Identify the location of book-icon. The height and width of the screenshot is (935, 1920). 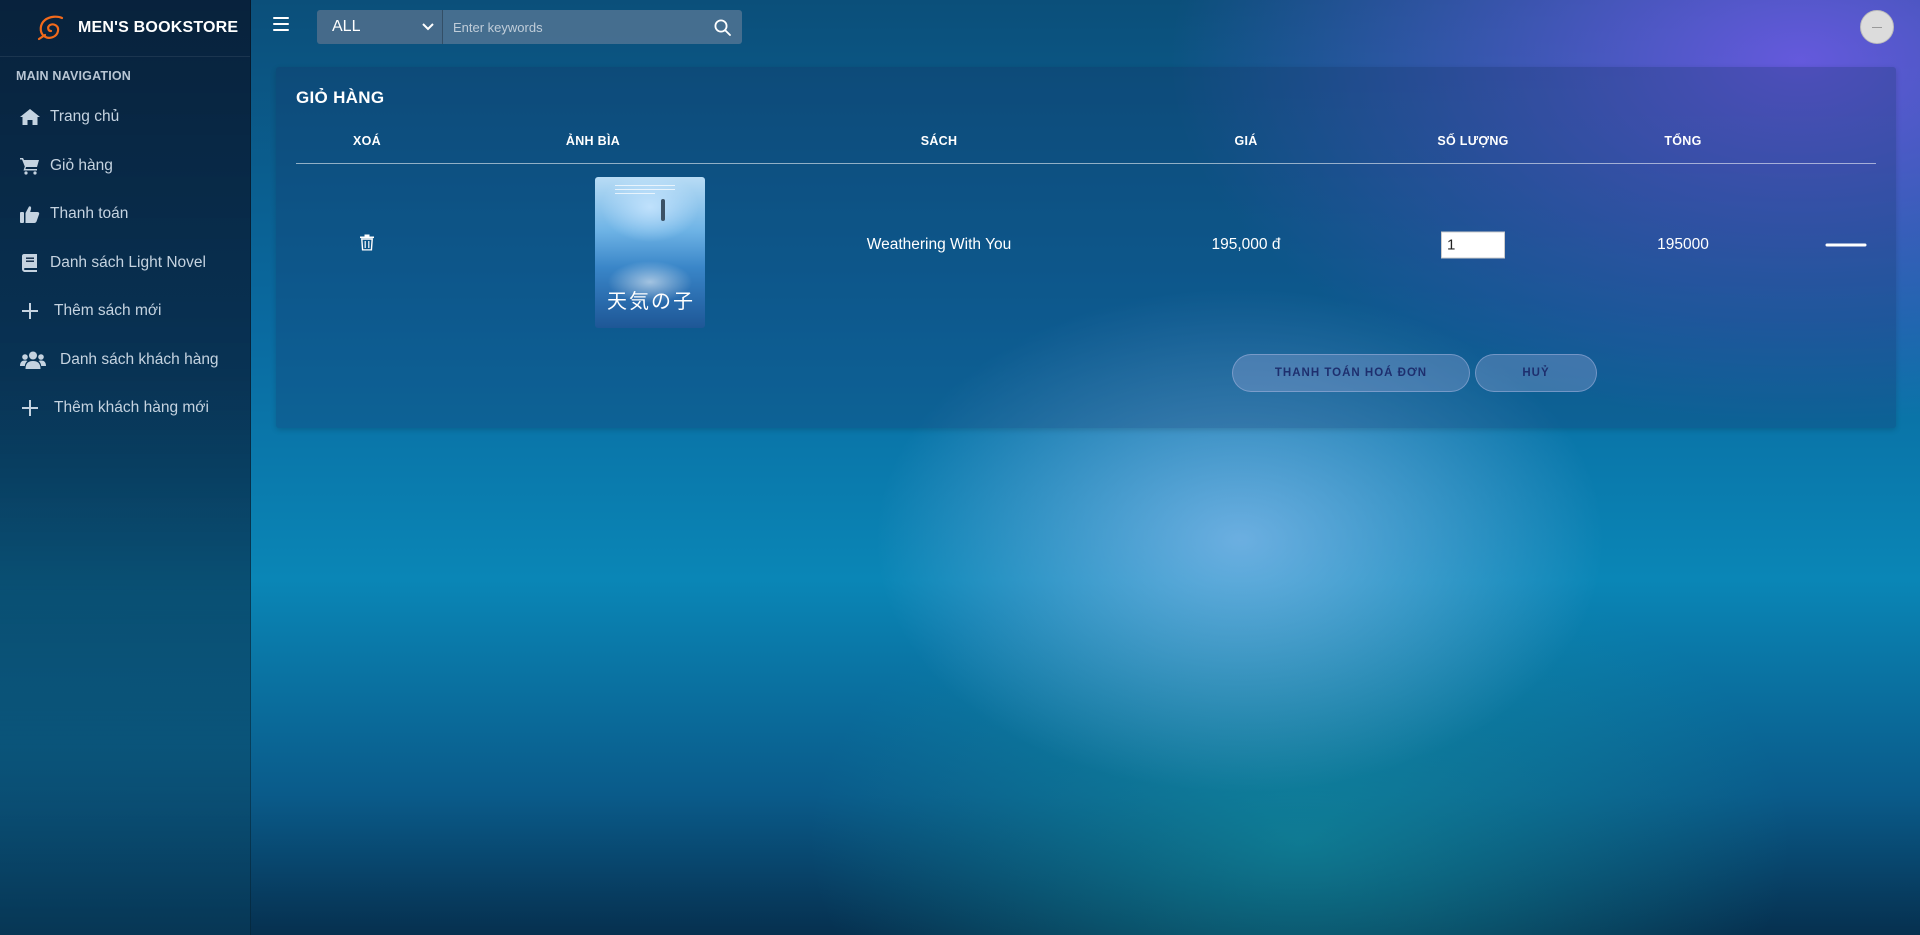
(30, 262).